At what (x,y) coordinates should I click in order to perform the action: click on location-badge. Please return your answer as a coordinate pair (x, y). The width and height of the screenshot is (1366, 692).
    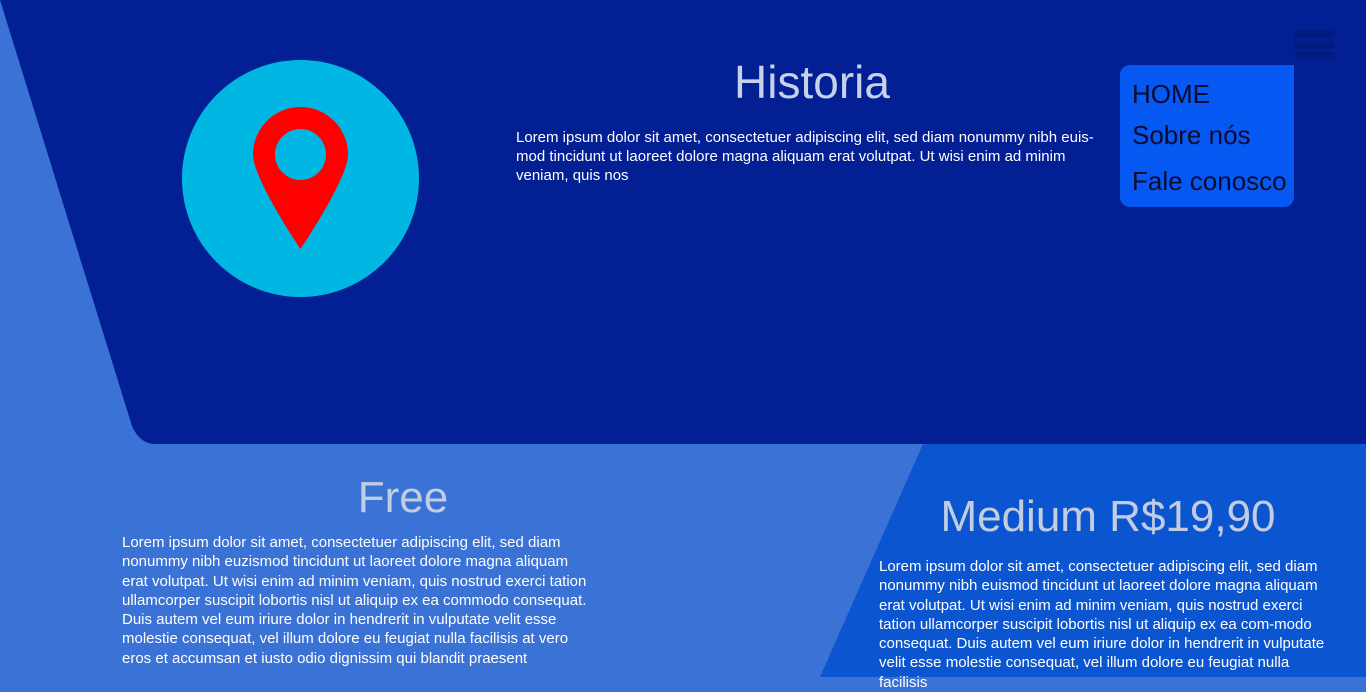
    Looking at the image, I should click on (300, 178).